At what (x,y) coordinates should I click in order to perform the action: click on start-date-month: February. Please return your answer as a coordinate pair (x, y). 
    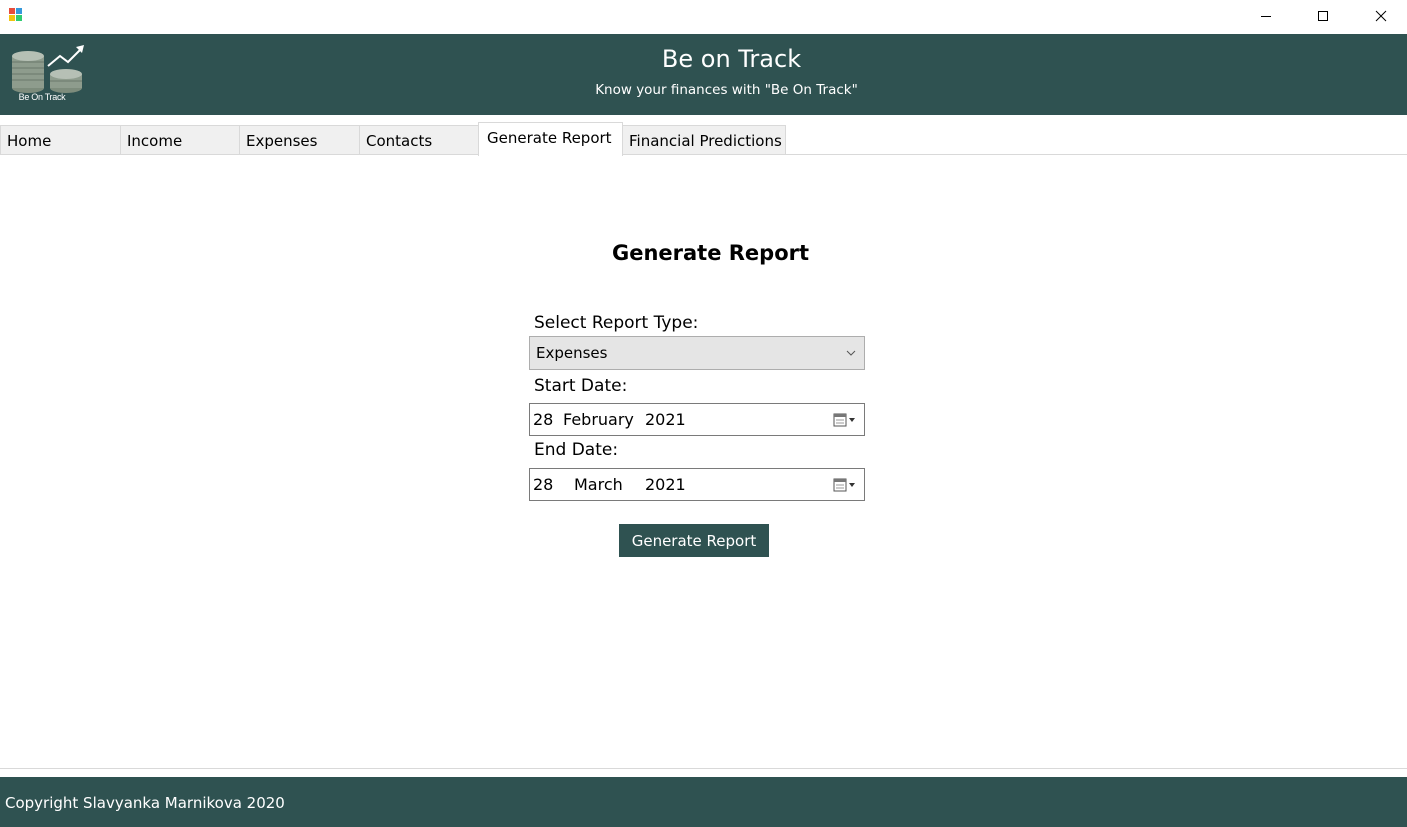
    Looking at the image, I should click on (598, 419).